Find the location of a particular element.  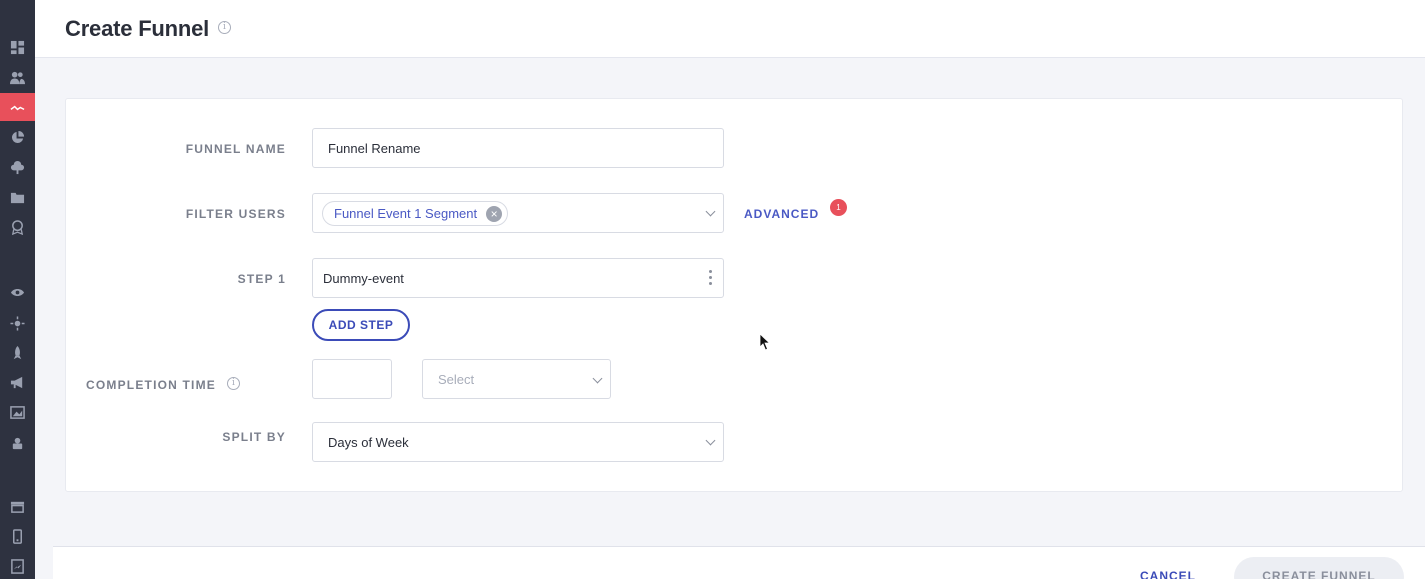

eye-icon is located at coordinates (17, 292).